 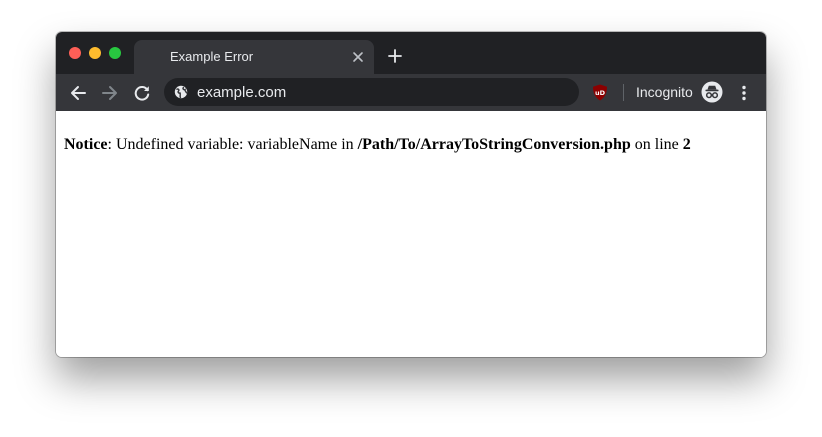 What do you see at coordinates (656, 144) in the screenshot?
I see `notice-line-text: on line` at bounding box center [656, 144].